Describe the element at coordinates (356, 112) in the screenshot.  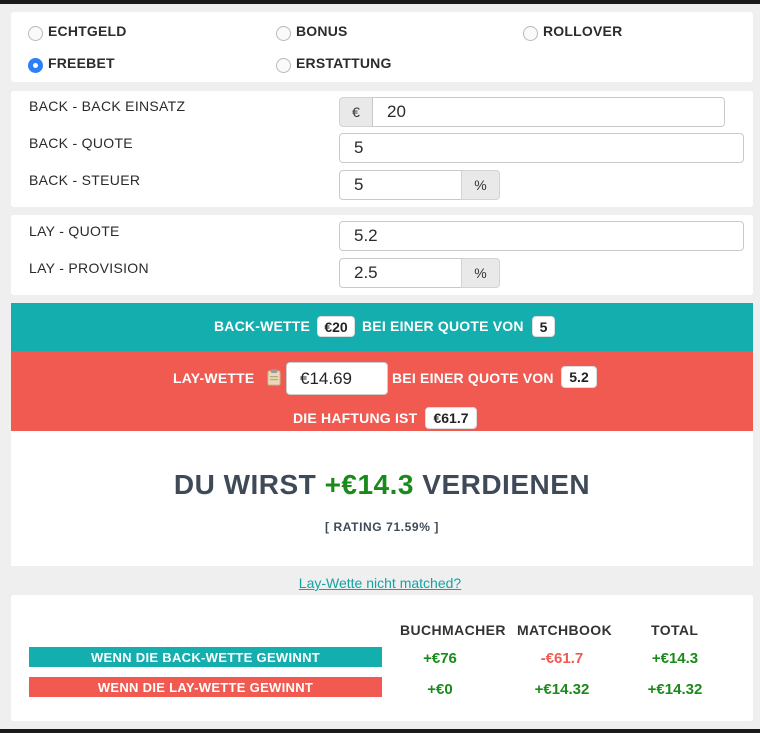
I see `currency-addon: €` at that location.